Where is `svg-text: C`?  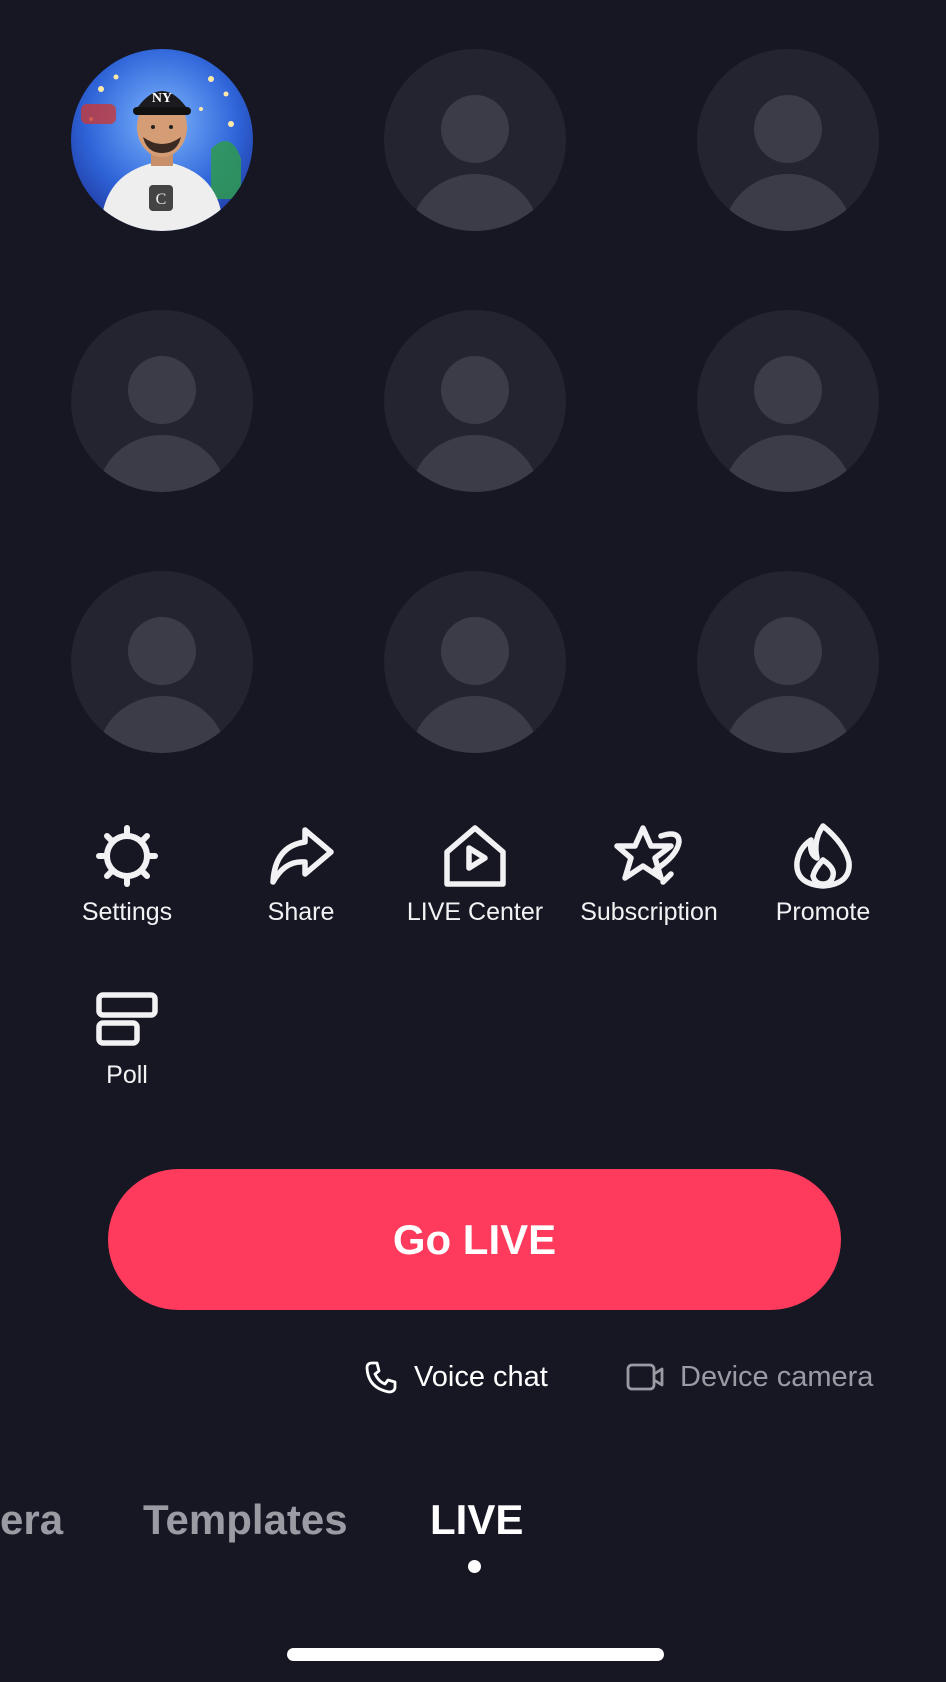 svg-text: C is located at coordinates (161, 199).